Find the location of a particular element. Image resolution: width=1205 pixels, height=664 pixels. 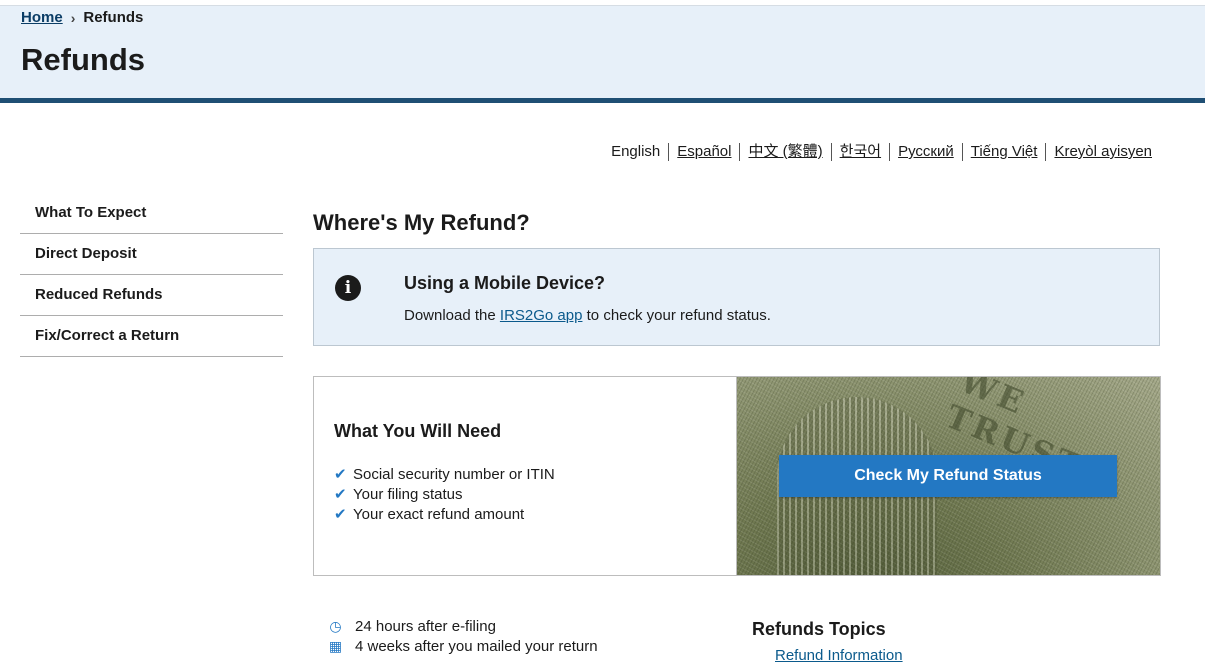

list-item: ✔ Your exact refund amount is located at coordinates (444, 514).